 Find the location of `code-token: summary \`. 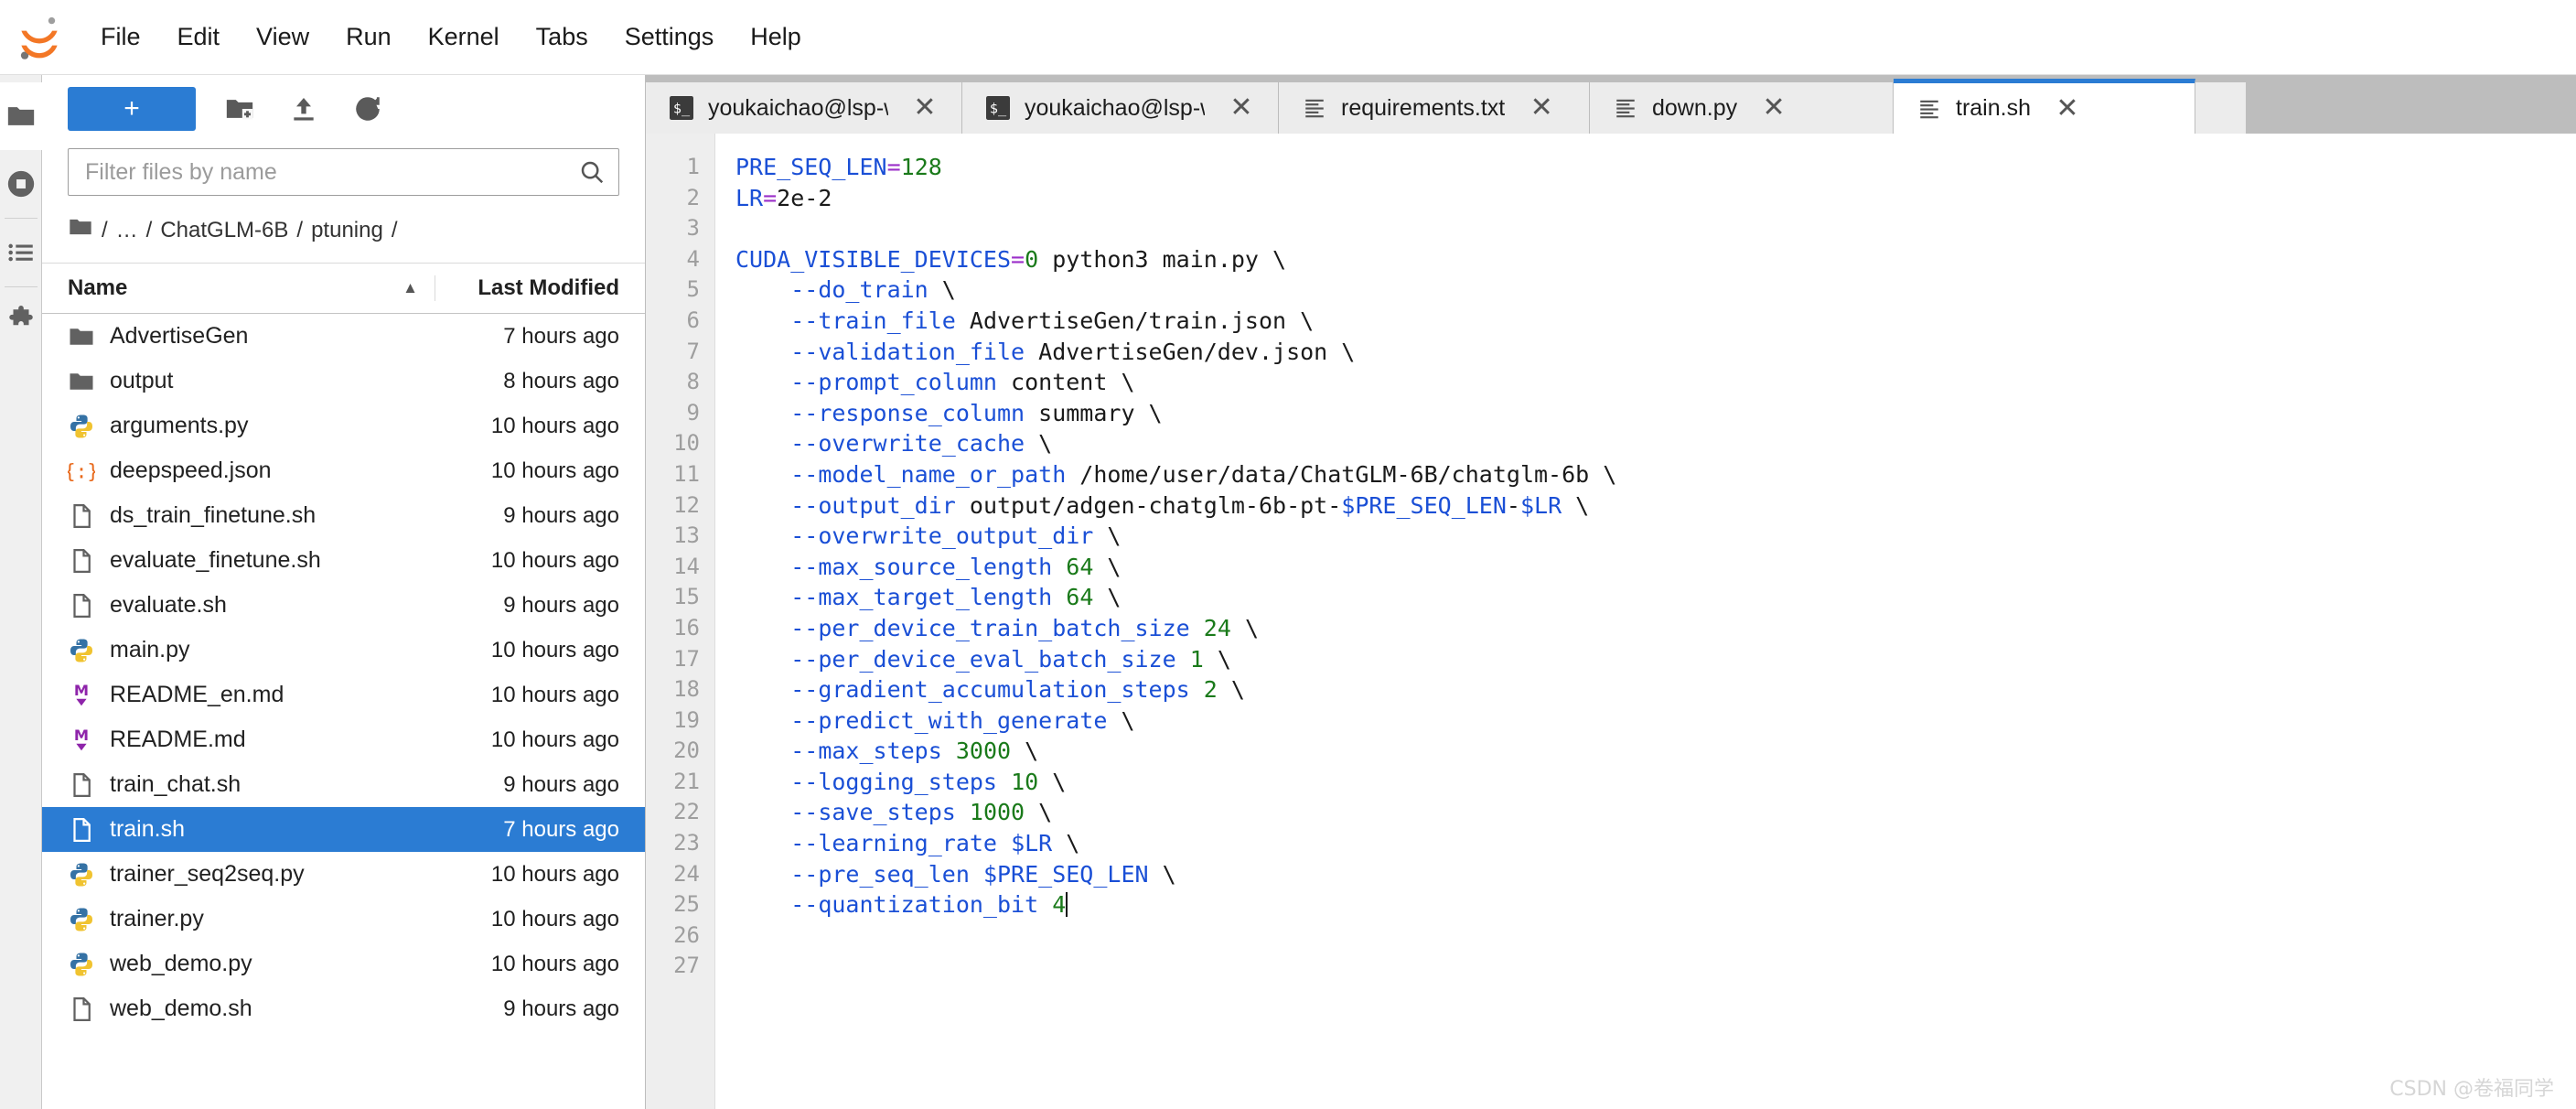

code-token: summary \ is located at coordinates (1094, 412).